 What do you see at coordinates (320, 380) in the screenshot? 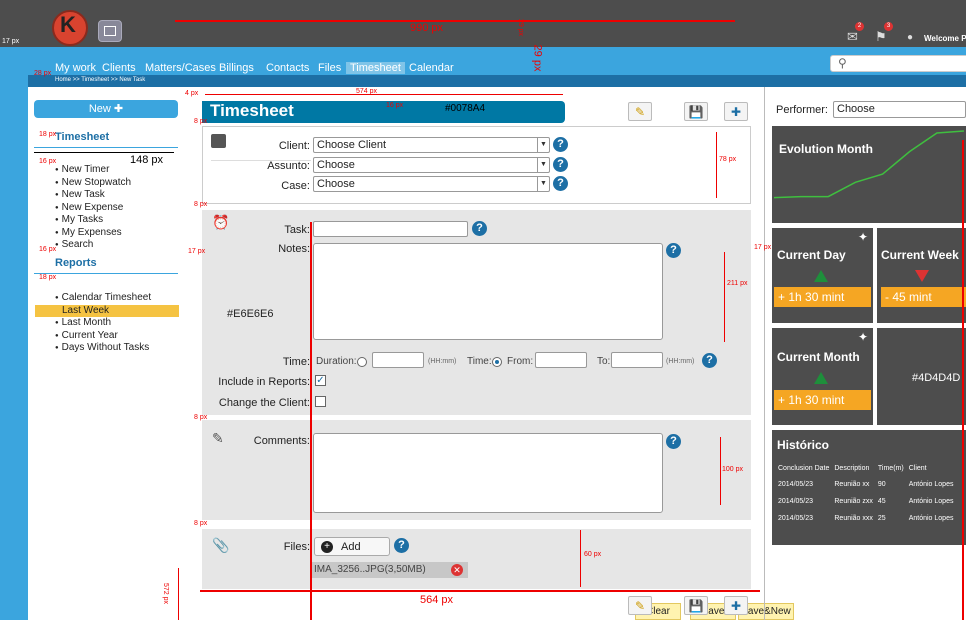
I see `include-reports-checkbox: ✓` at bounding box center [320, 380].